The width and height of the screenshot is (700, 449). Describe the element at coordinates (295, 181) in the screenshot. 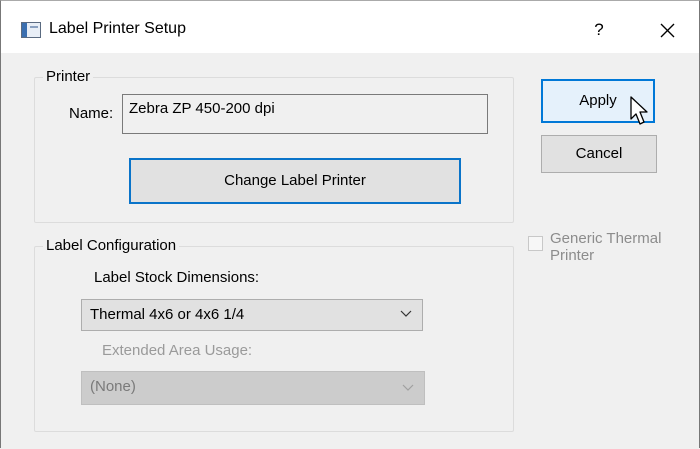

I see `change-label-printer-button: Change Label Printer` at that location.